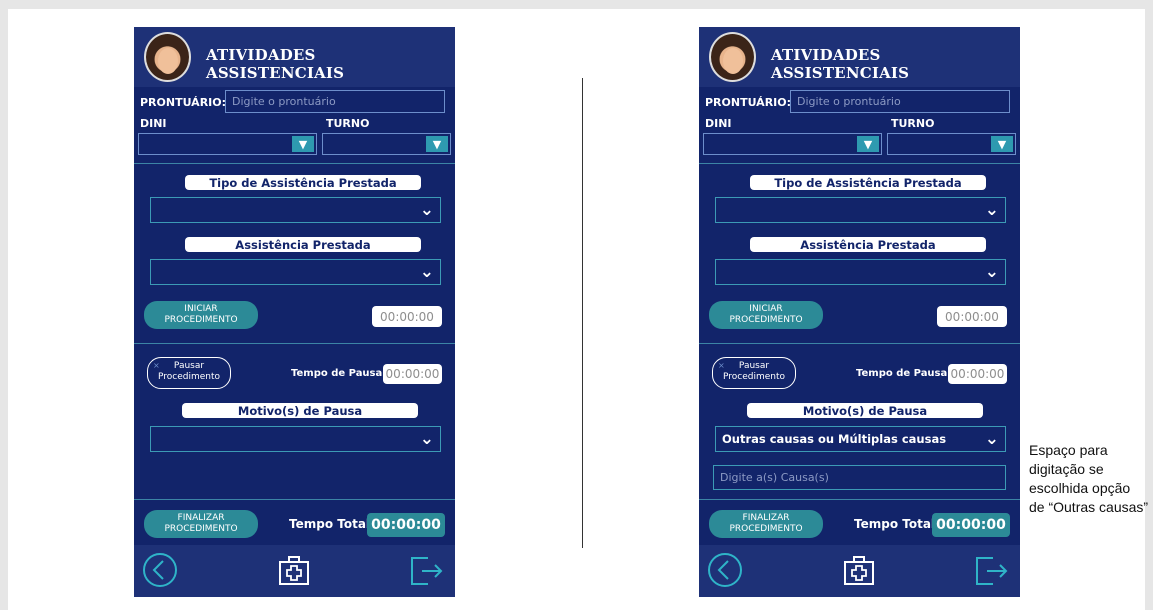 This screenshot has height=610, width=1153. Describe the element at coordinates (774, 477) in the screenshot. I see `causa-placeholder: Digite a(s) Causa(s)` at that location.